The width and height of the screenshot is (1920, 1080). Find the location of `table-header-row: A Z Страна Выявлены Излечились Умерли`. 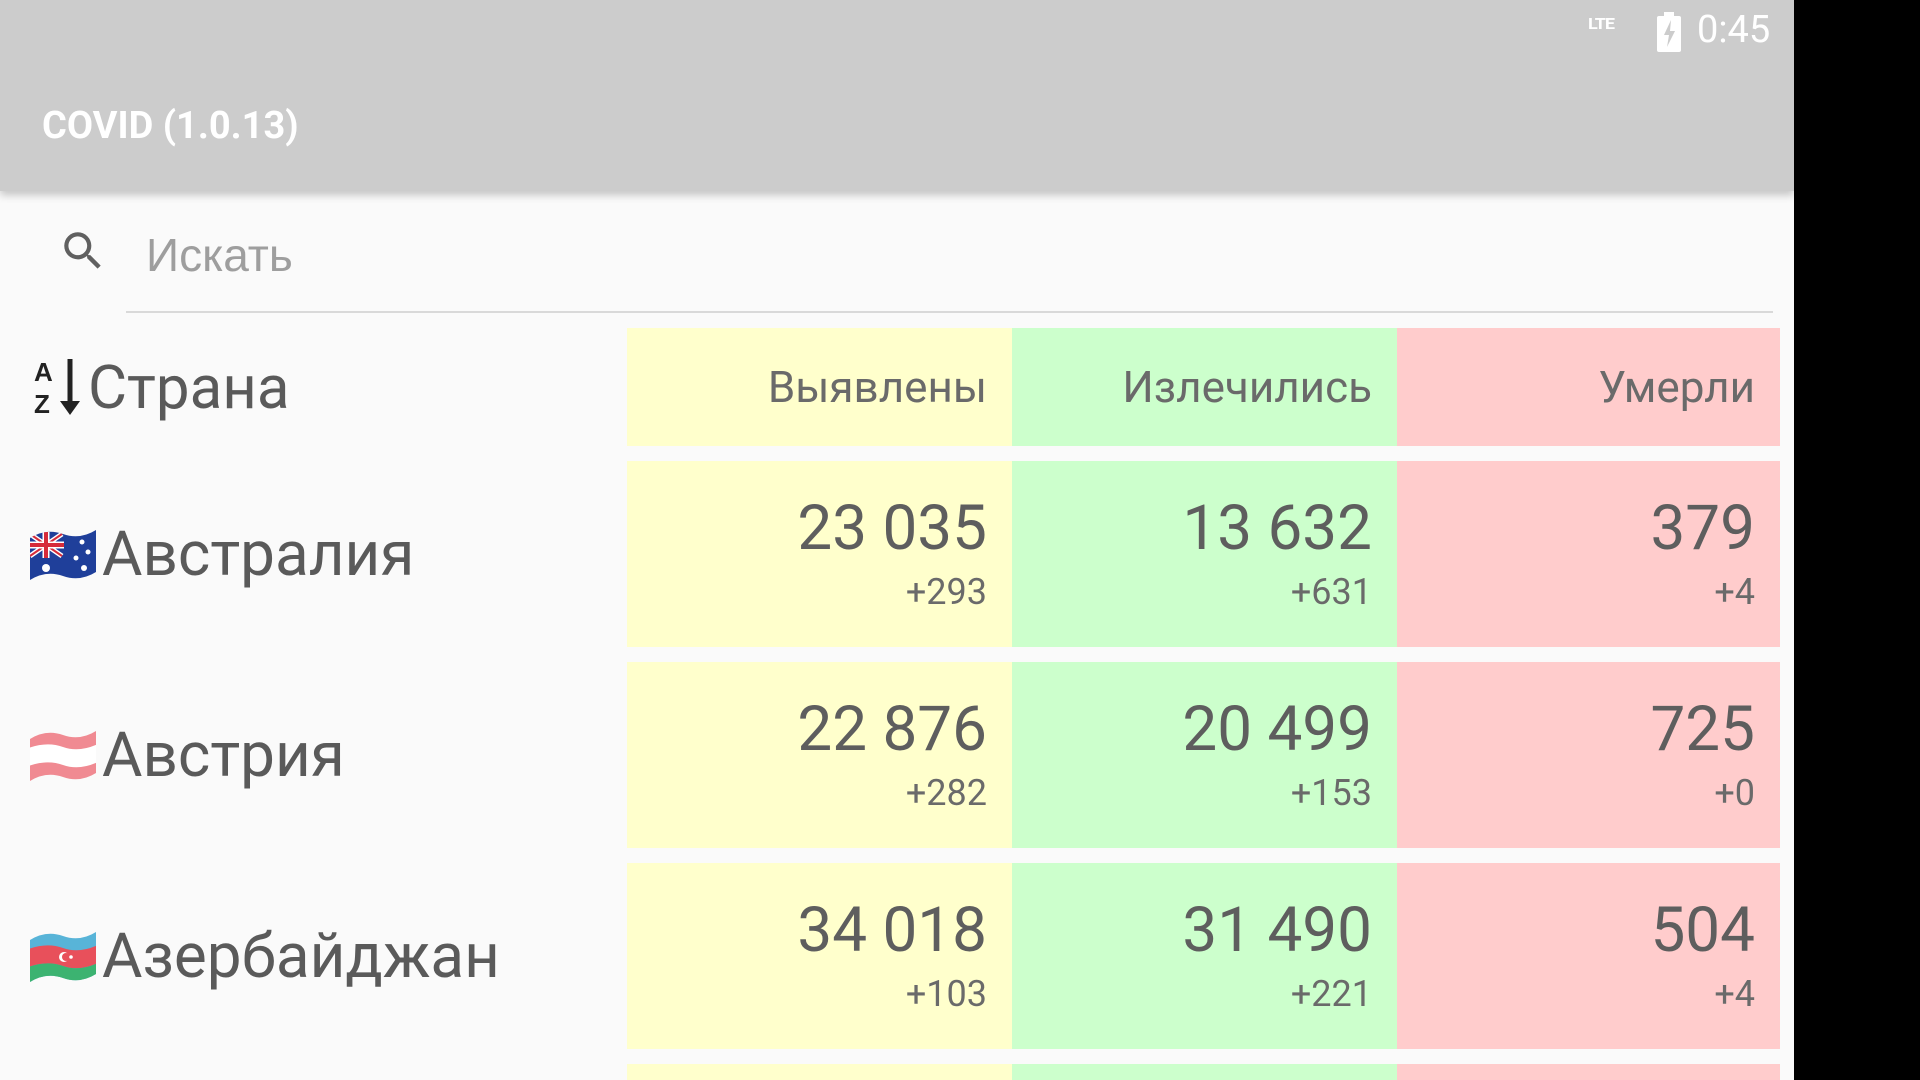

table-header-row: A Z Страна Выявлены Излечились Умерли is located at coordinates (897, 387).